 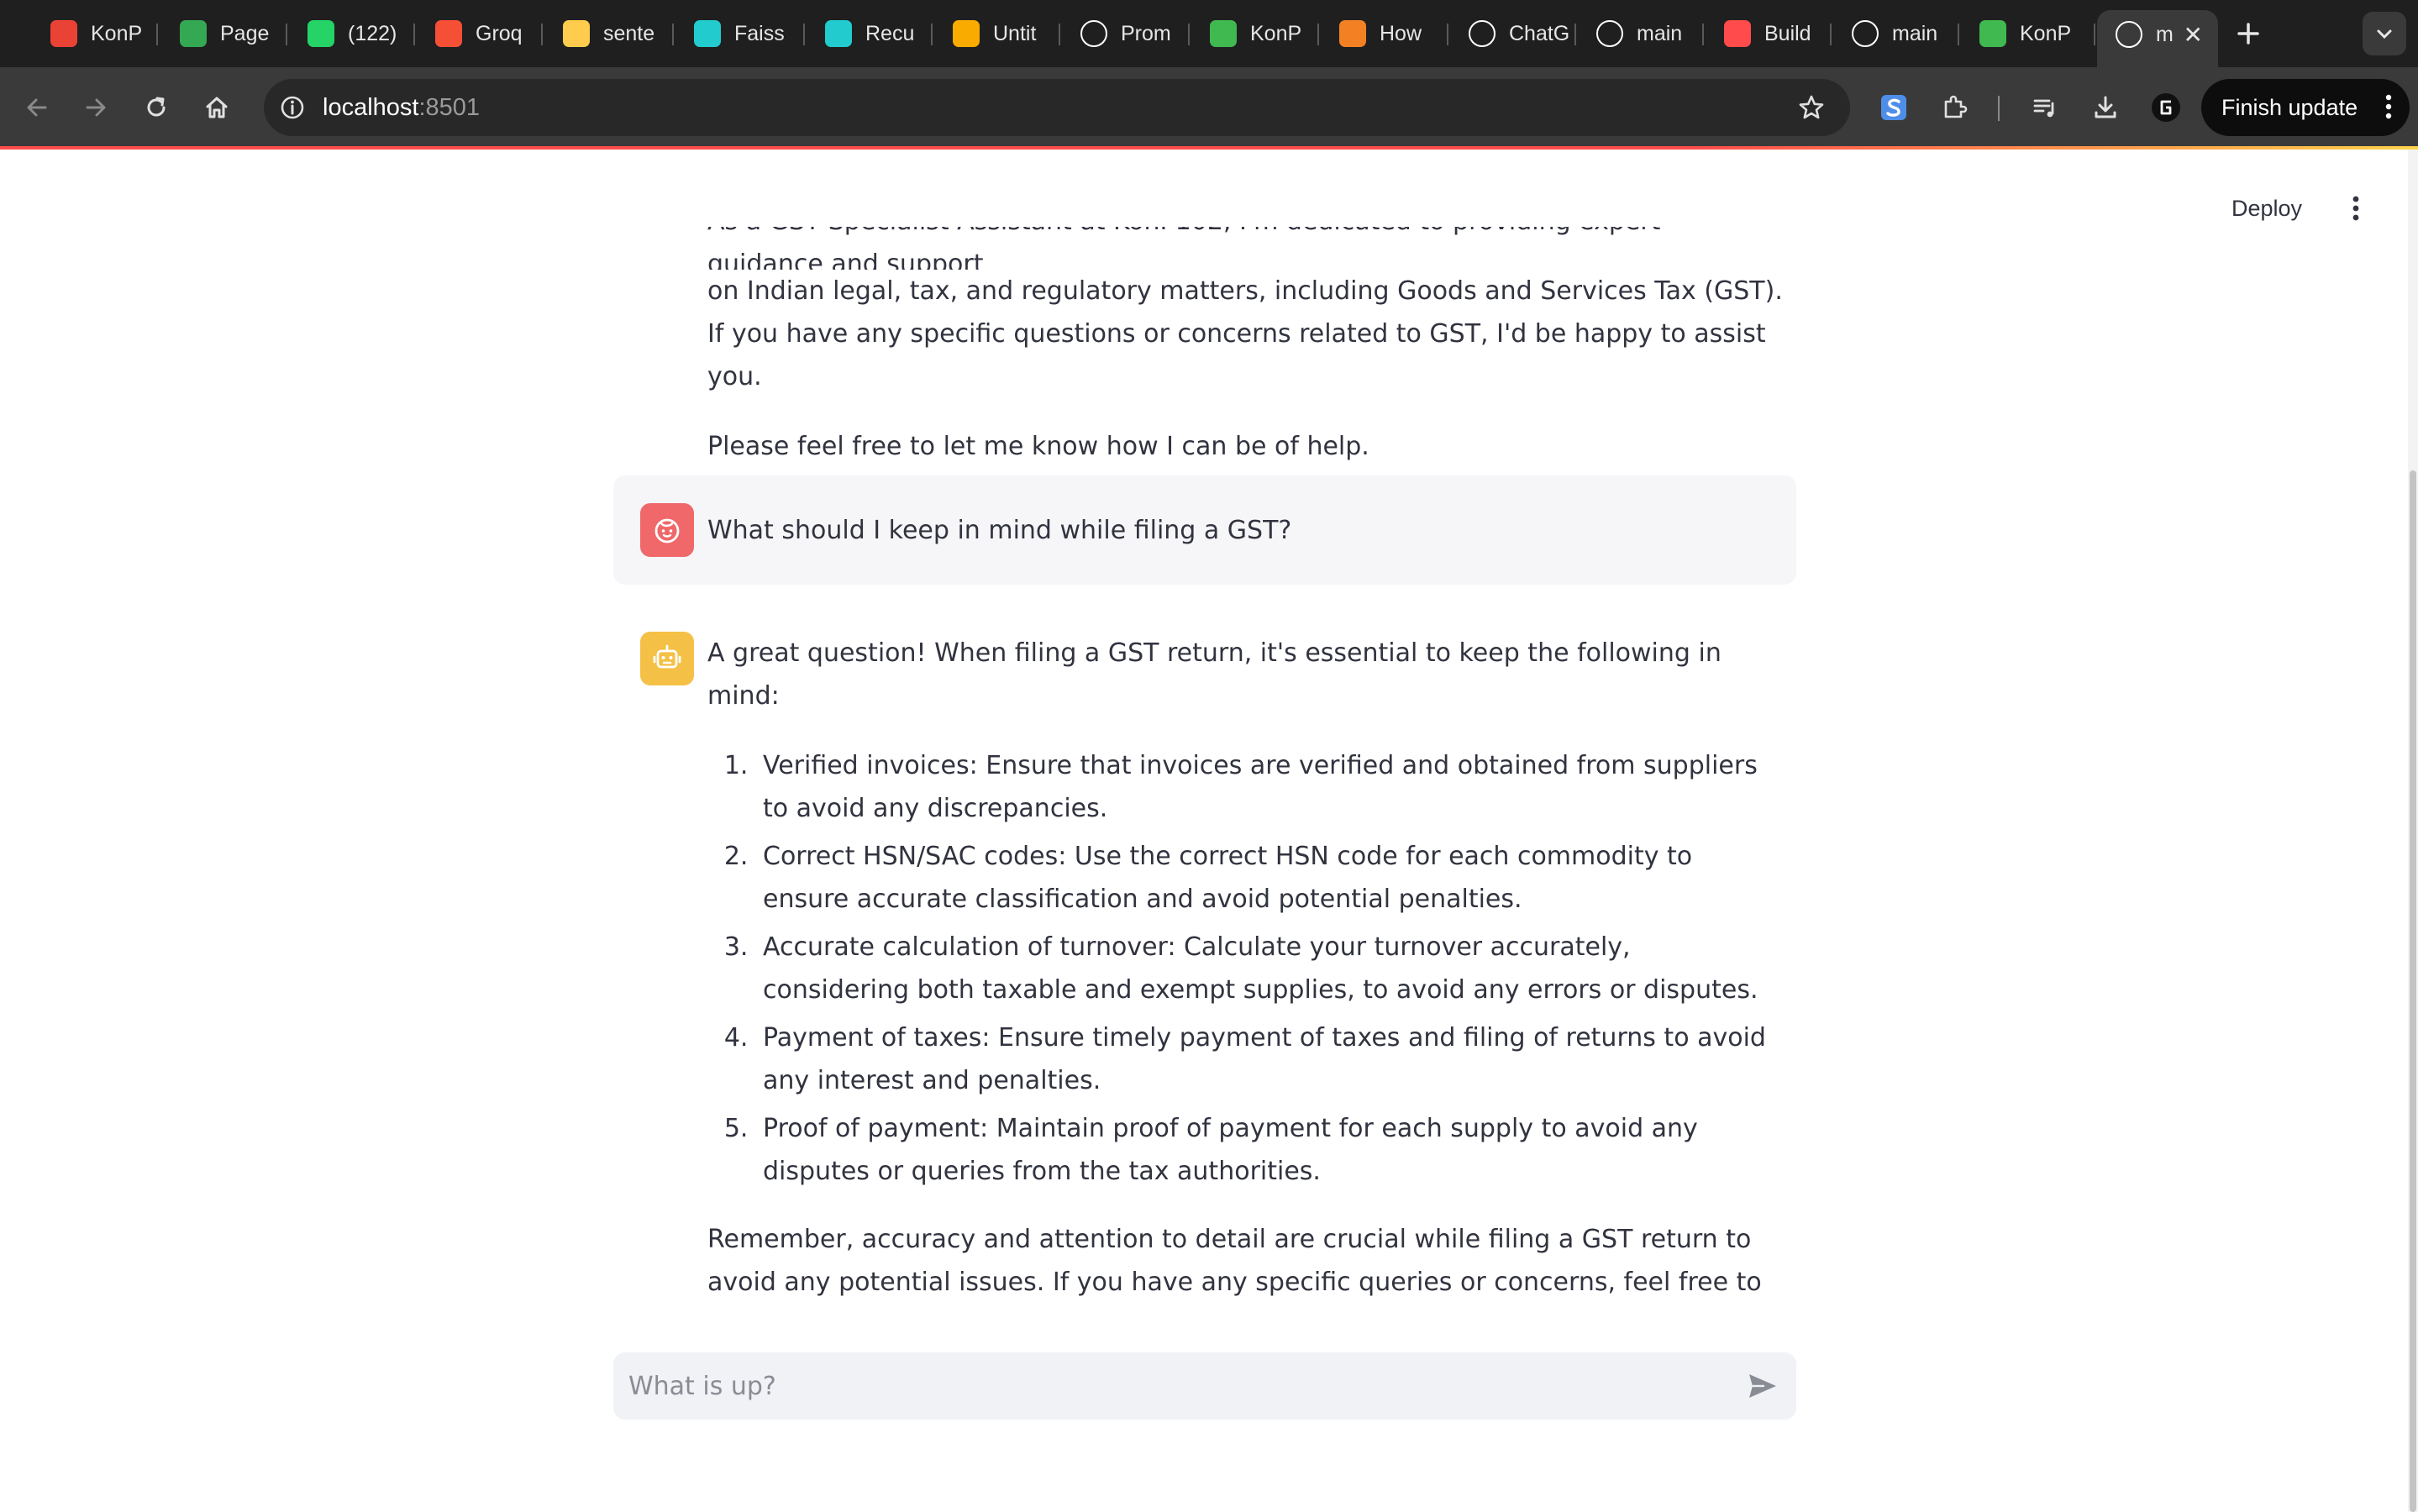 What do you see at coordinates (156, 107) in the screenshot?
I see `reload-button` at bounding box center [156, 107].